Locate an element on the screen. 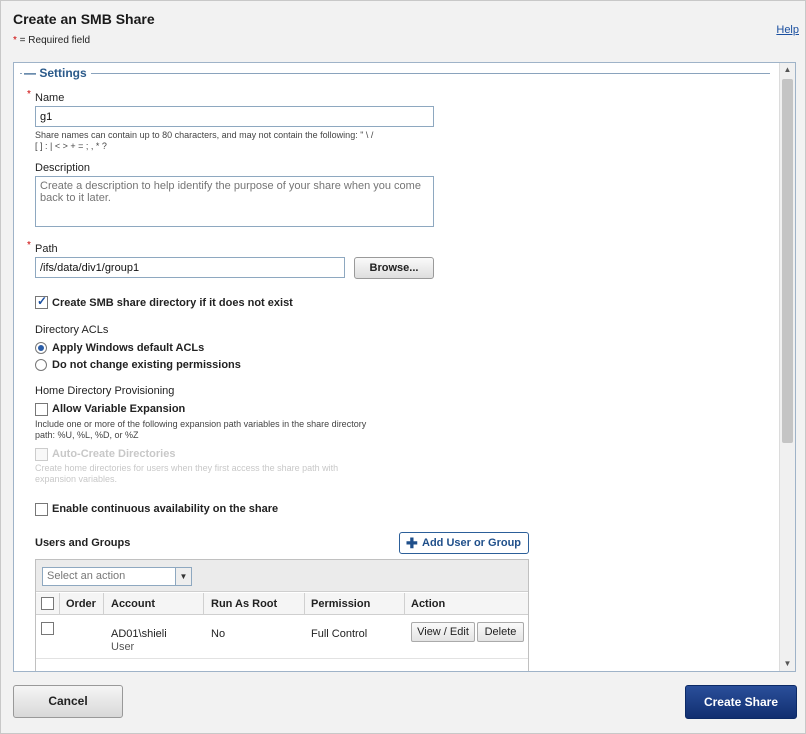  column-permission: Permission is located at coordinates (340, 604).